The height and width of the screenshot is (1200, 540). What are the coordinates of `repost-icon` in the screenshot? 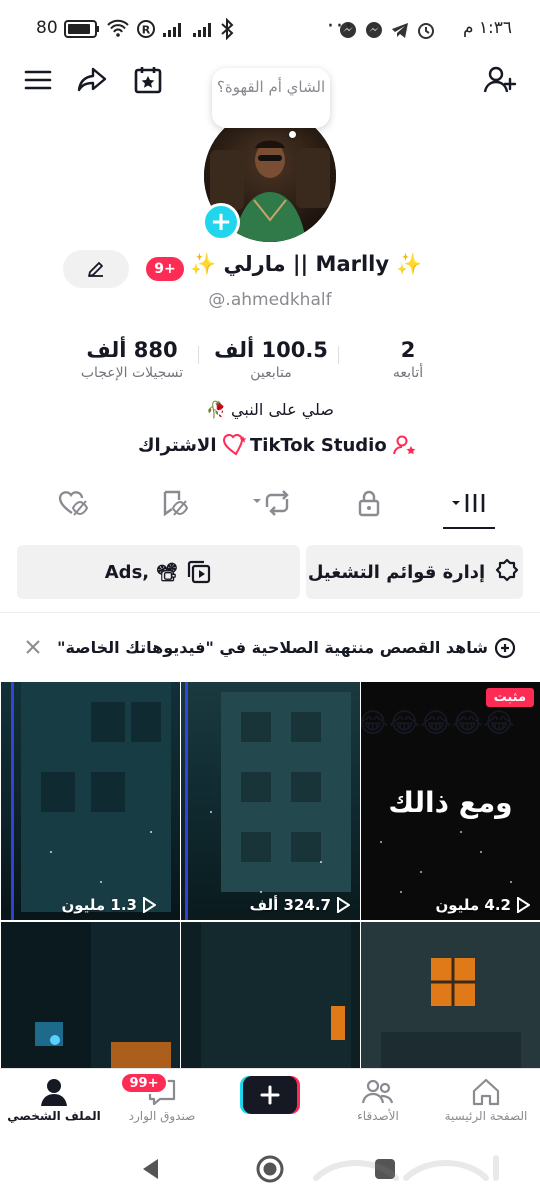 It's located at (270, 503).